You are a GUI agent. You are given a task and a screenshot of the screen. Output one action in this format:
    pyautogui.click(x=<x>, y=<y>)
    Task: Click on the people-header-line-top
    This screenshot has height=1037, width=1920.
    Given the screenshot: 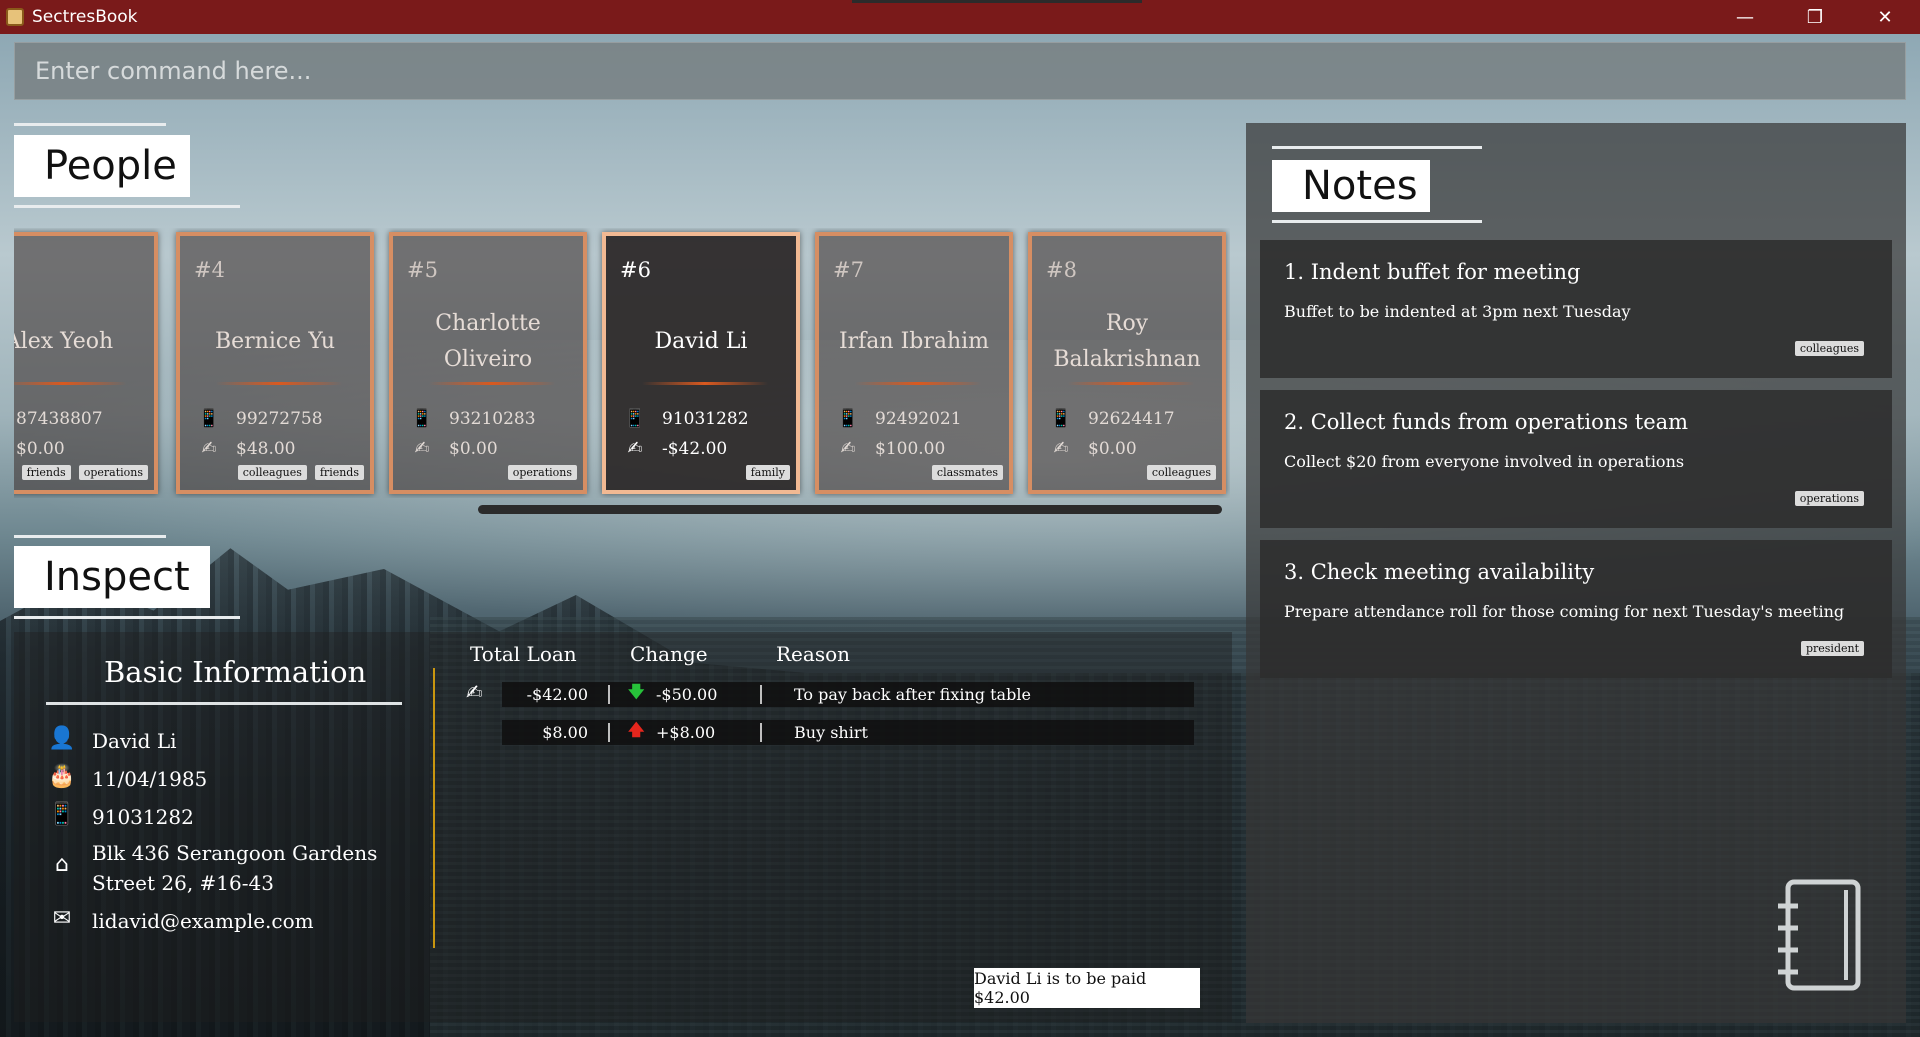 What is the action you would take?
    pyautogui.click(x=90, y=124)
    